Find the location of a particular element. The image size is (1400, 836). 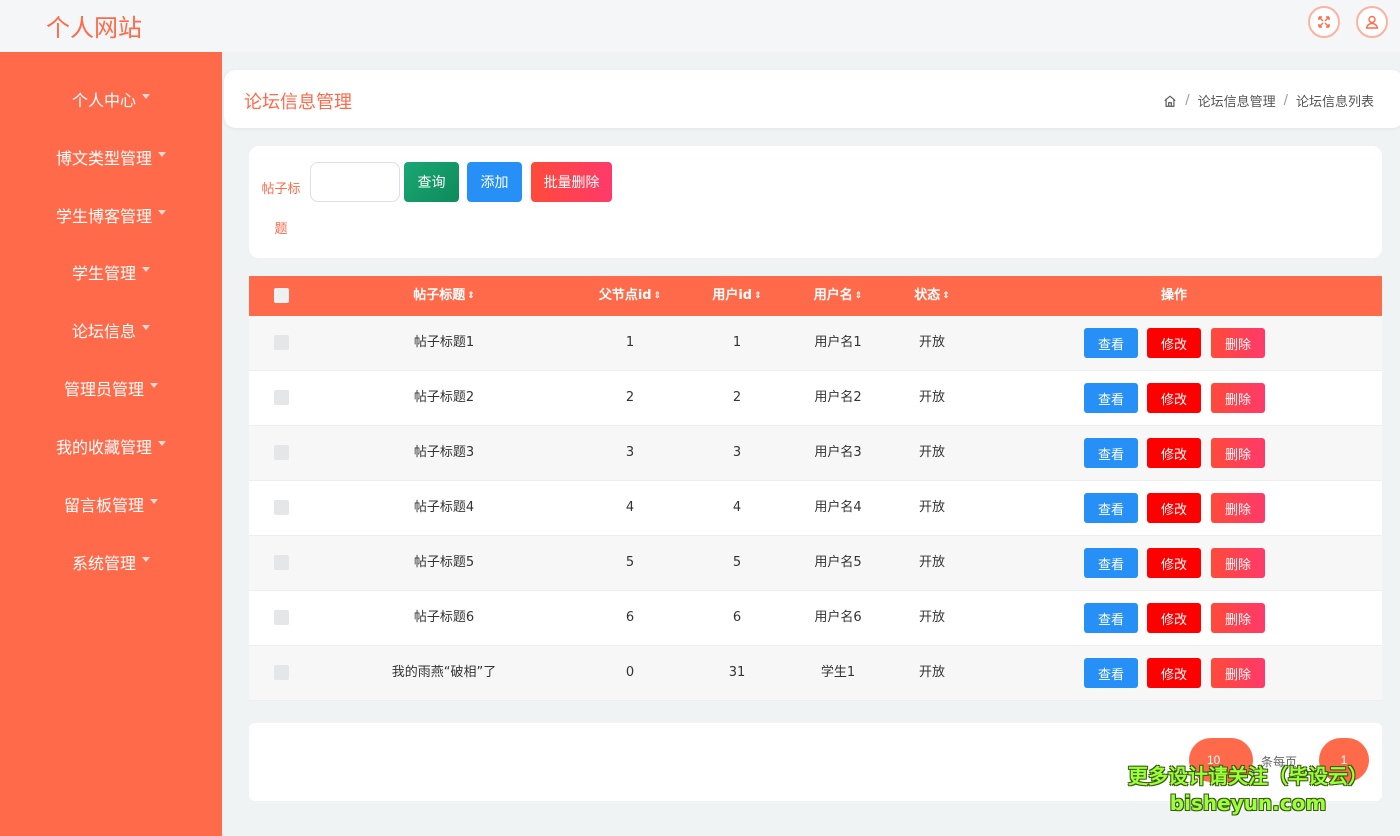

sidebar-item-label: 系统管理 is located at coordinates (103, 563).